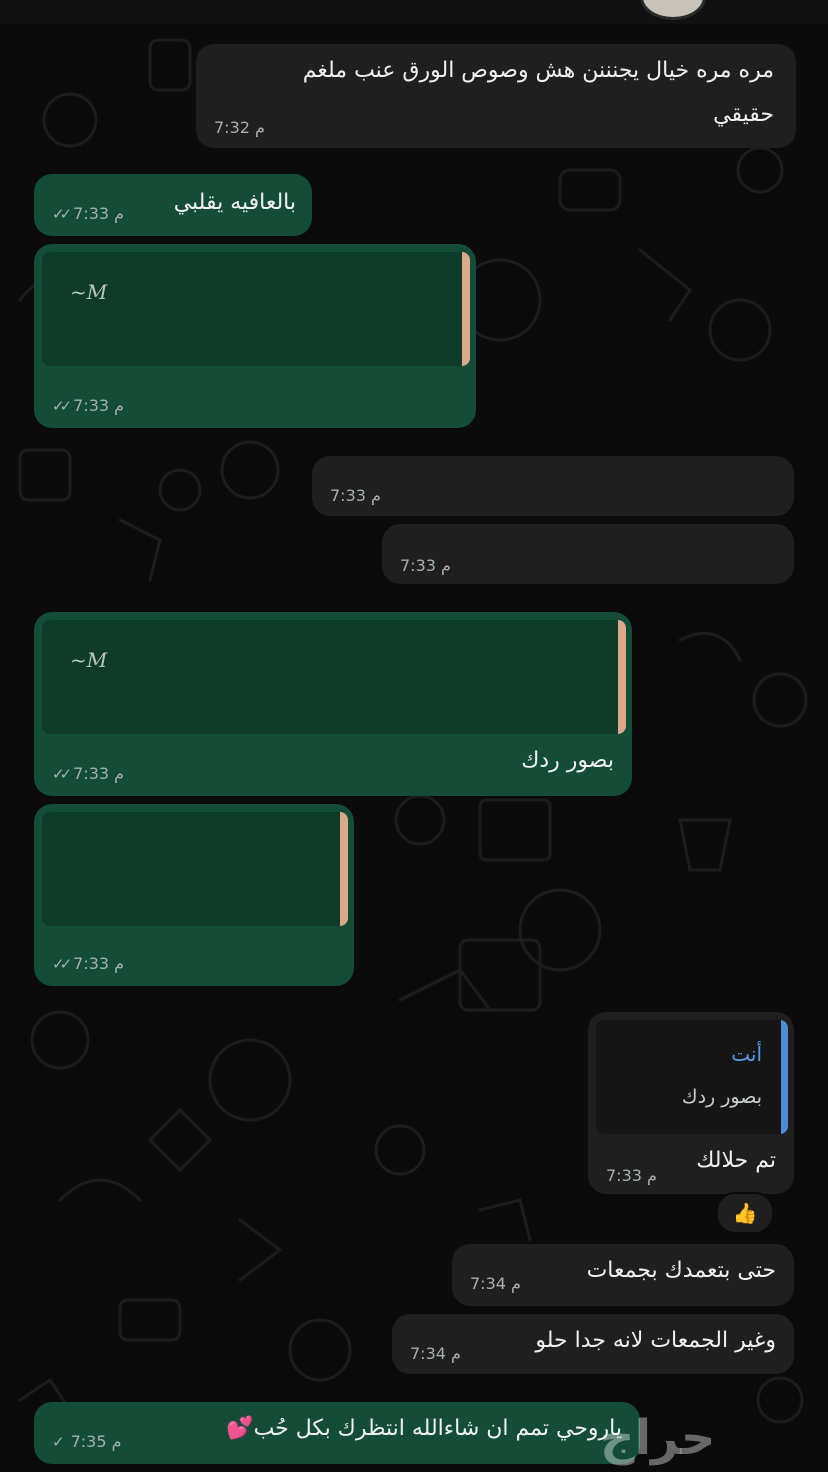 The height and width of the screenshot is (1472, 828). I want to click on message-outgoing: ~M ✓✓ 7:33 م, so click(255, 336).